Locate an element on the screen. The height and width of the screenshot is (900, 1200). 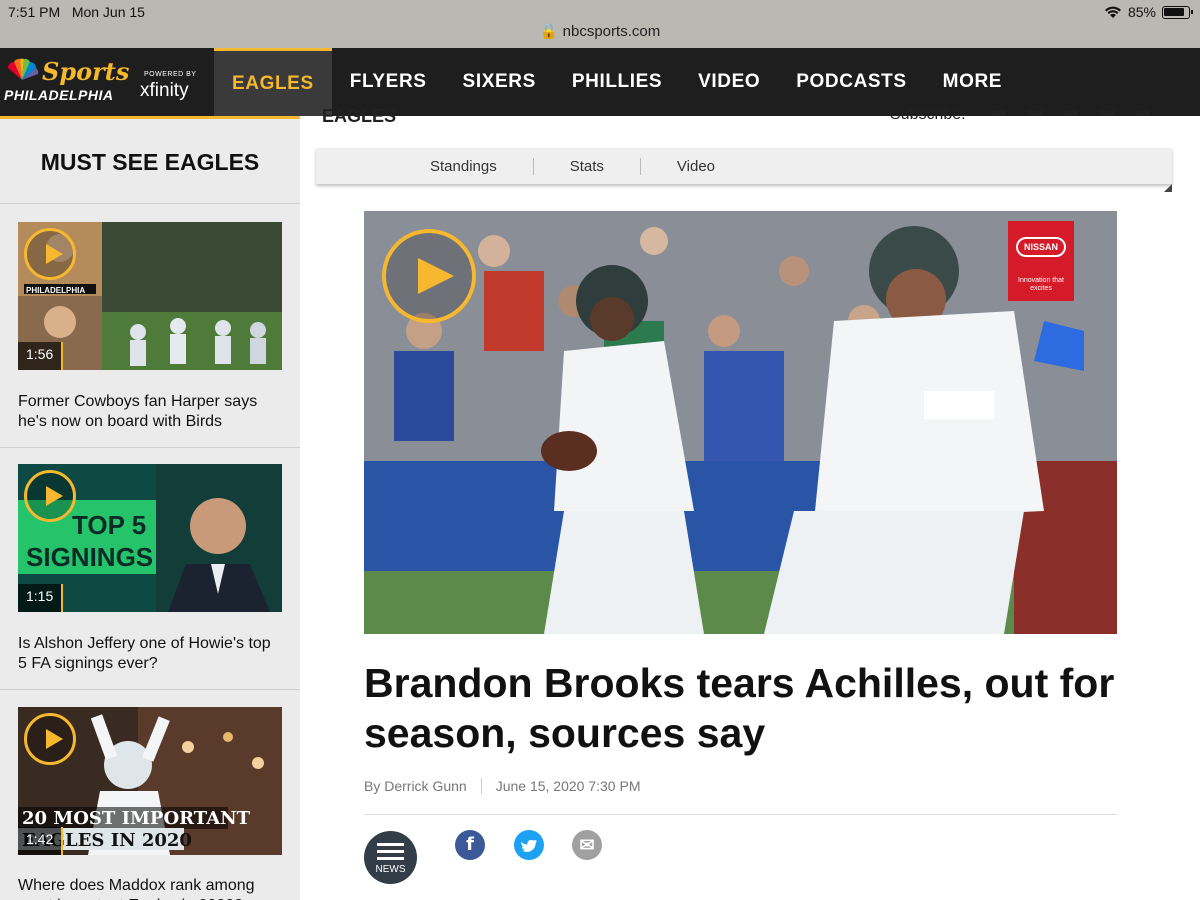
subnav-stats: Stats is located at coordinates (587, 166).